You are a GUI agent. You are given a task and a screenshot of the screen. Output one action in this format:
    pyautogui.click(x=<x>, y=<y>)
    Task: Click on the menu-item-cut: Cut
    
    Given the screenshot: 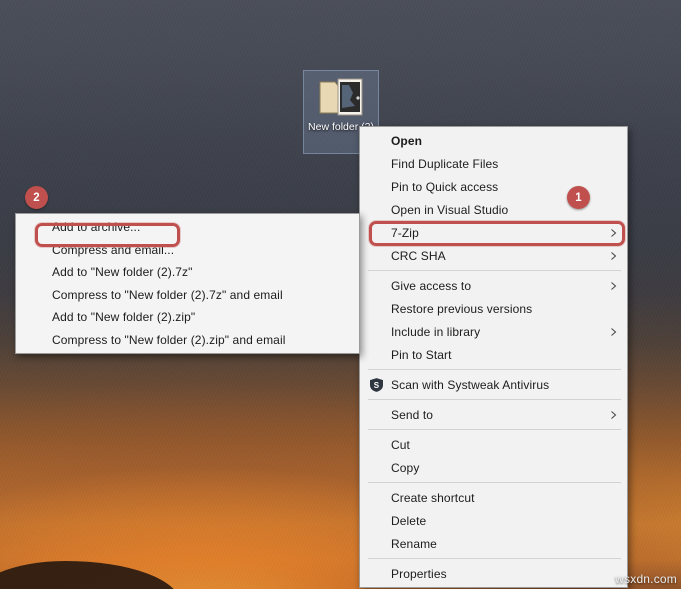 What is the action you would take?
    pyautogui.click(x=493, y=444)
    